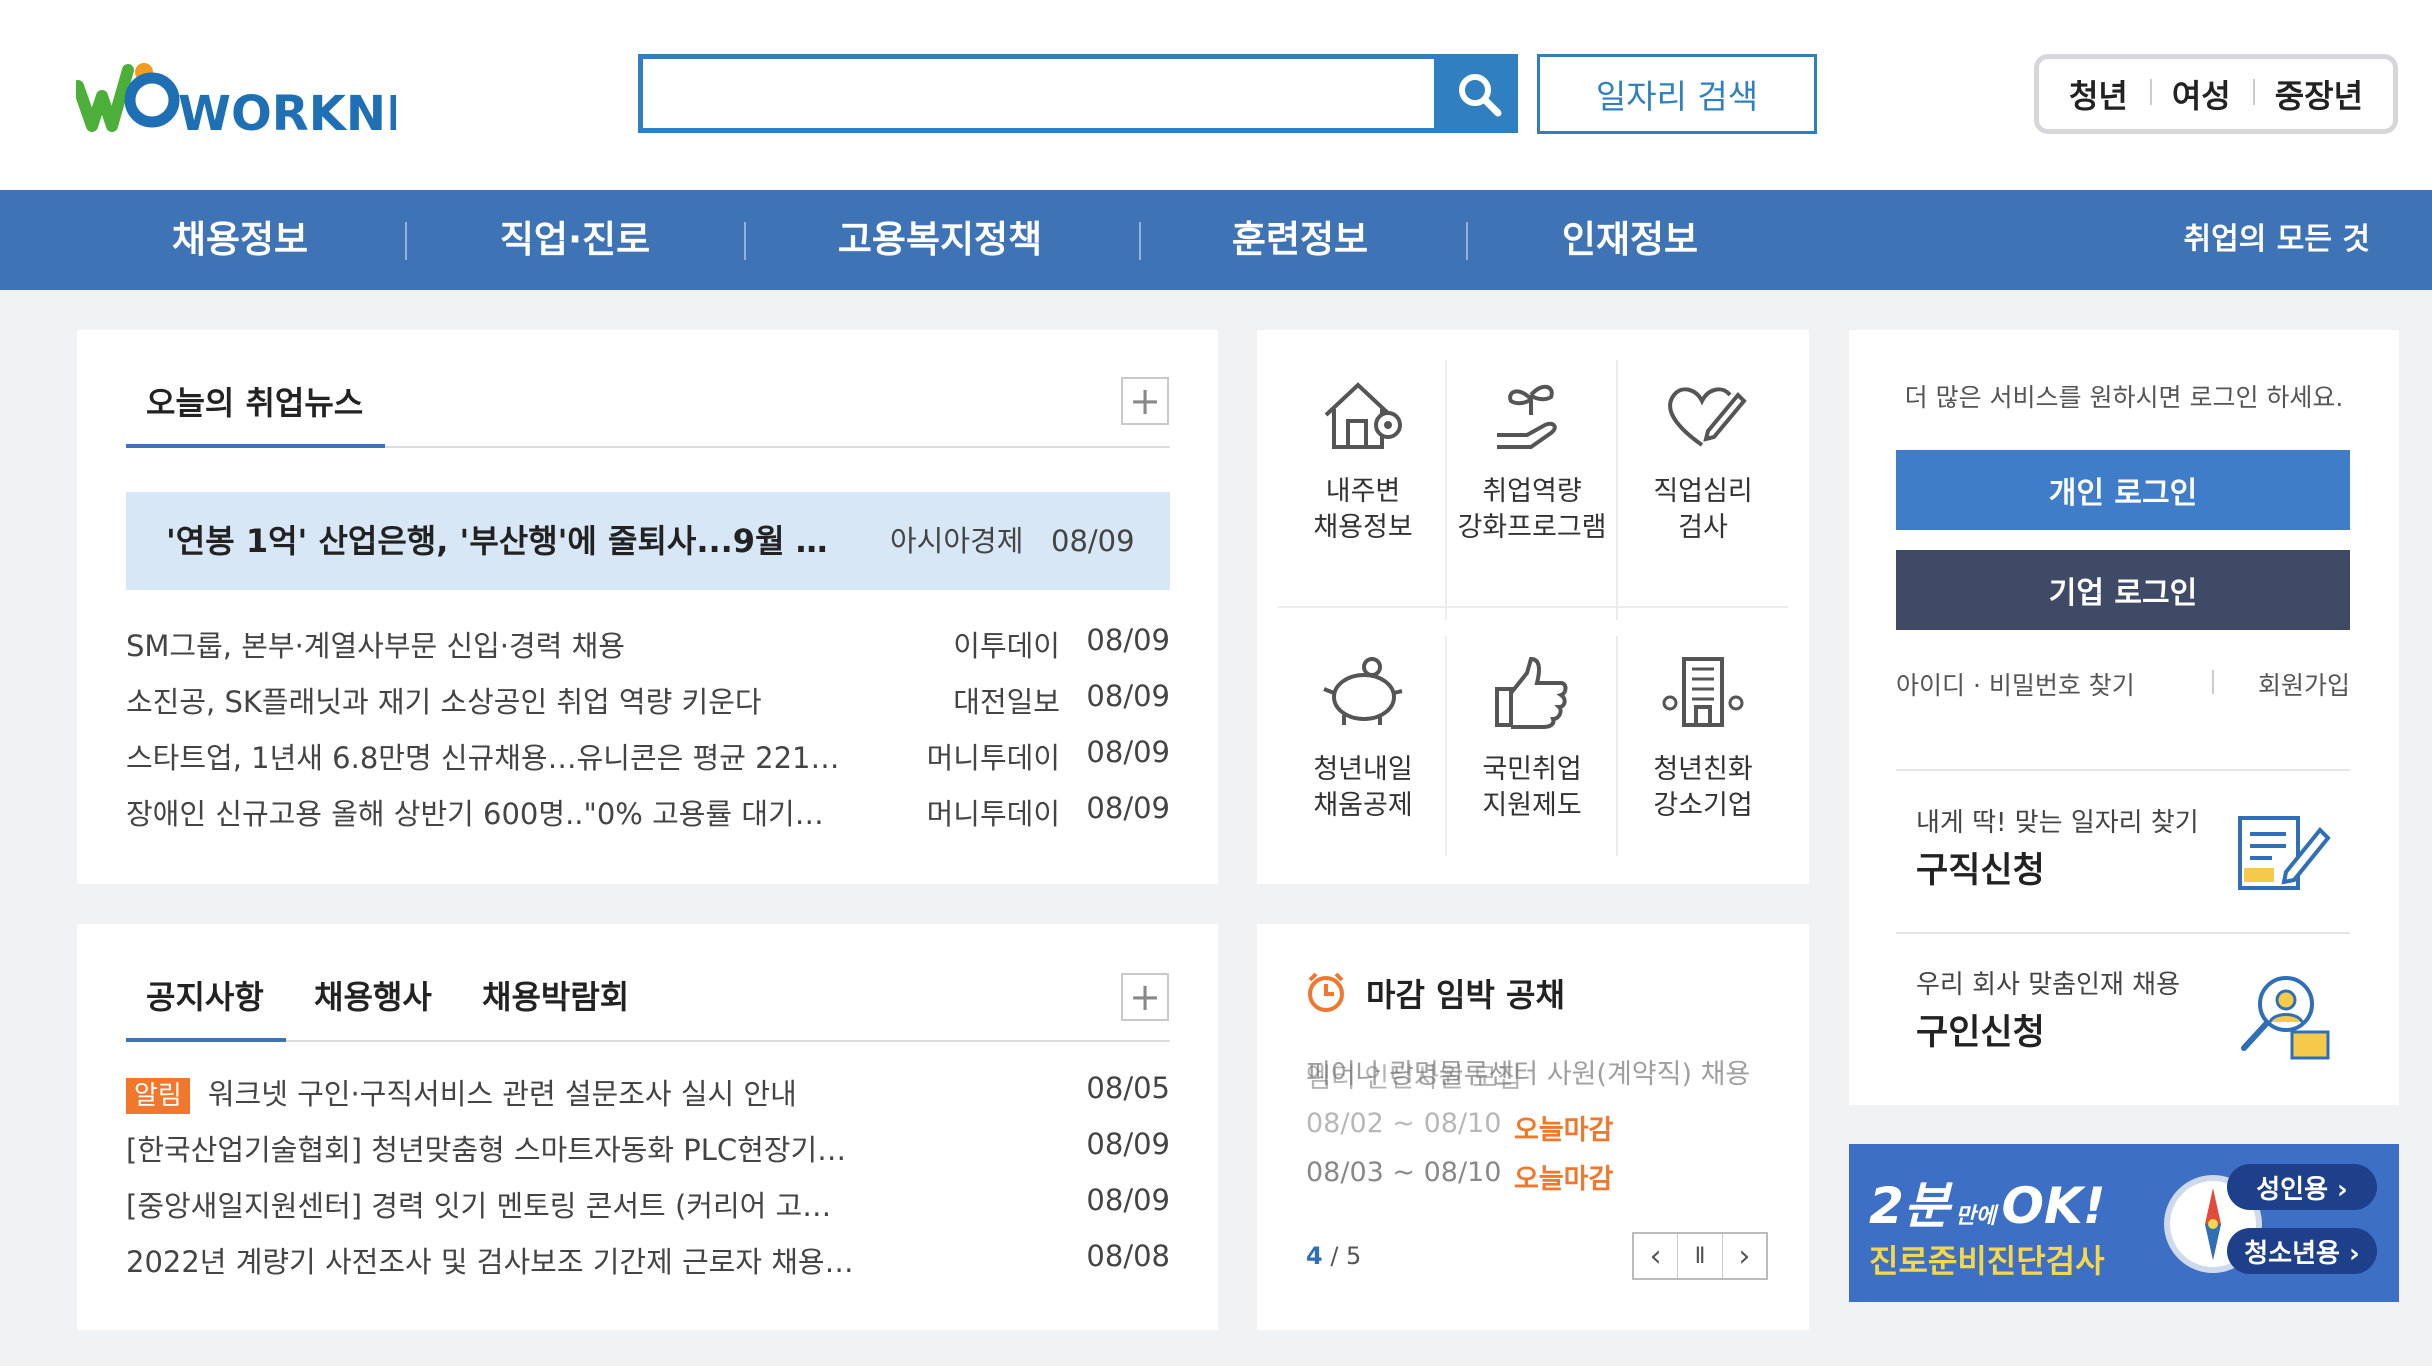  Describe the element at coordinates (1532, 736) in the screenshot. I see `service-national-employment: 국민취업 지원제도` at that location.